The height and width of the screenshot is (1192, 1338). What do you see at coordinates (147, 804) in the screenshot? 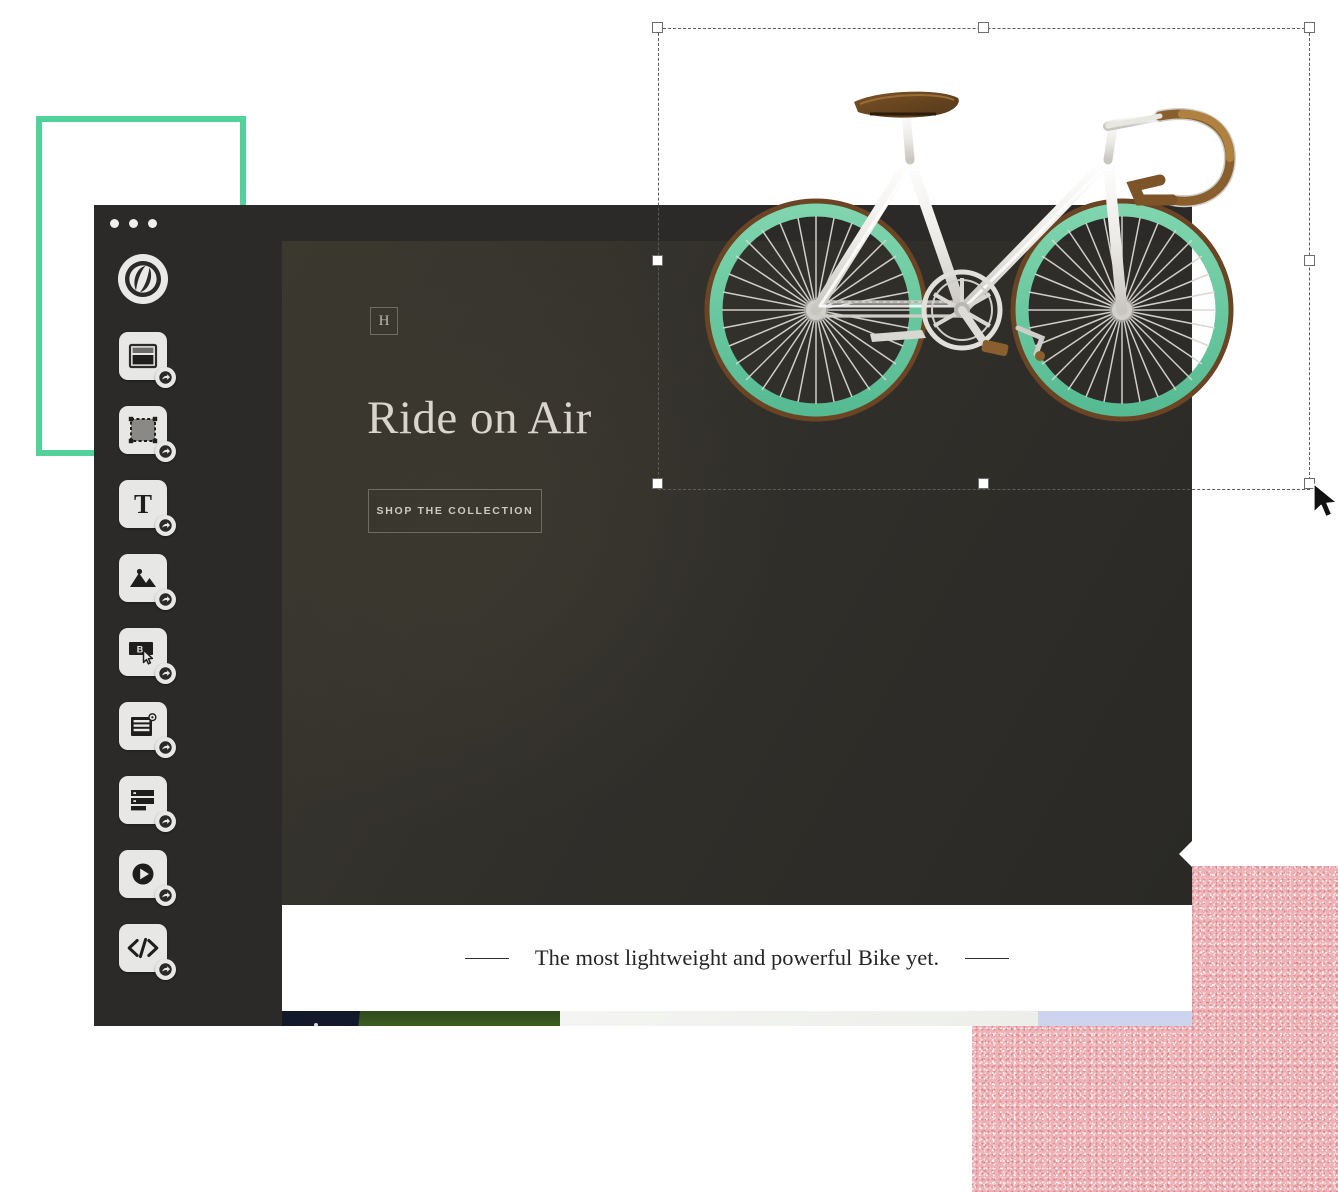
I see `sidebar-item-form` at bounding box center [147, 804].